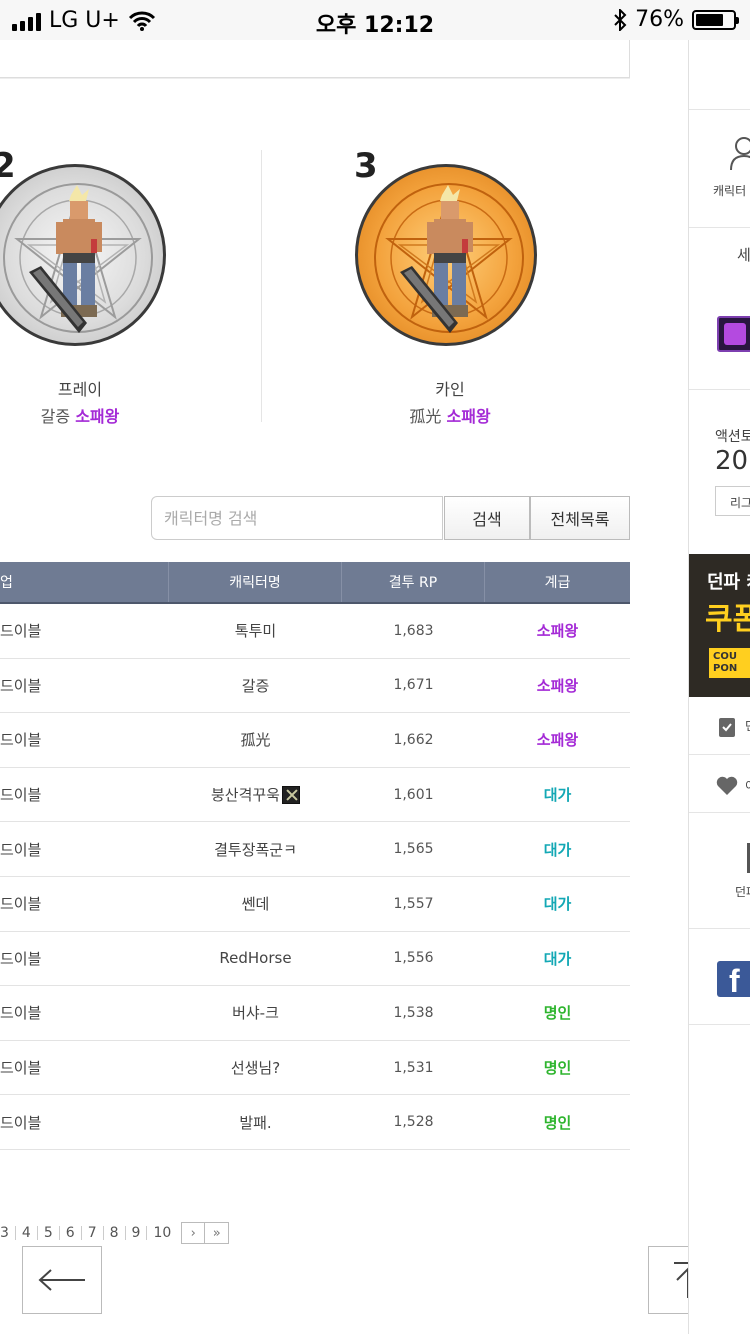  I want to click on coupon-banner: 던파 캐 쿠폰 COU PON, so click(719, 625).